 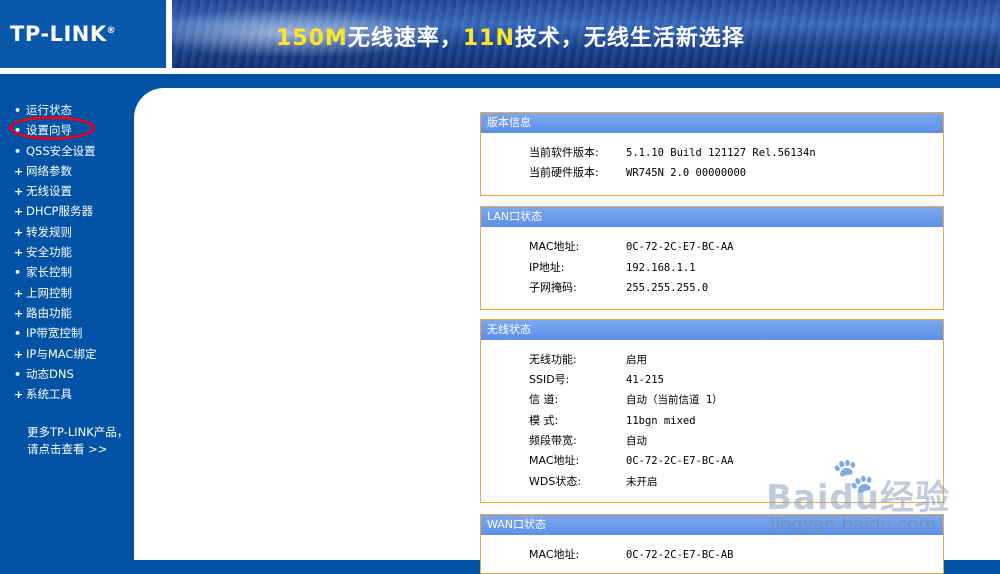 I want to click on panel-title: WAN口状态, so click(x=712, y=525).